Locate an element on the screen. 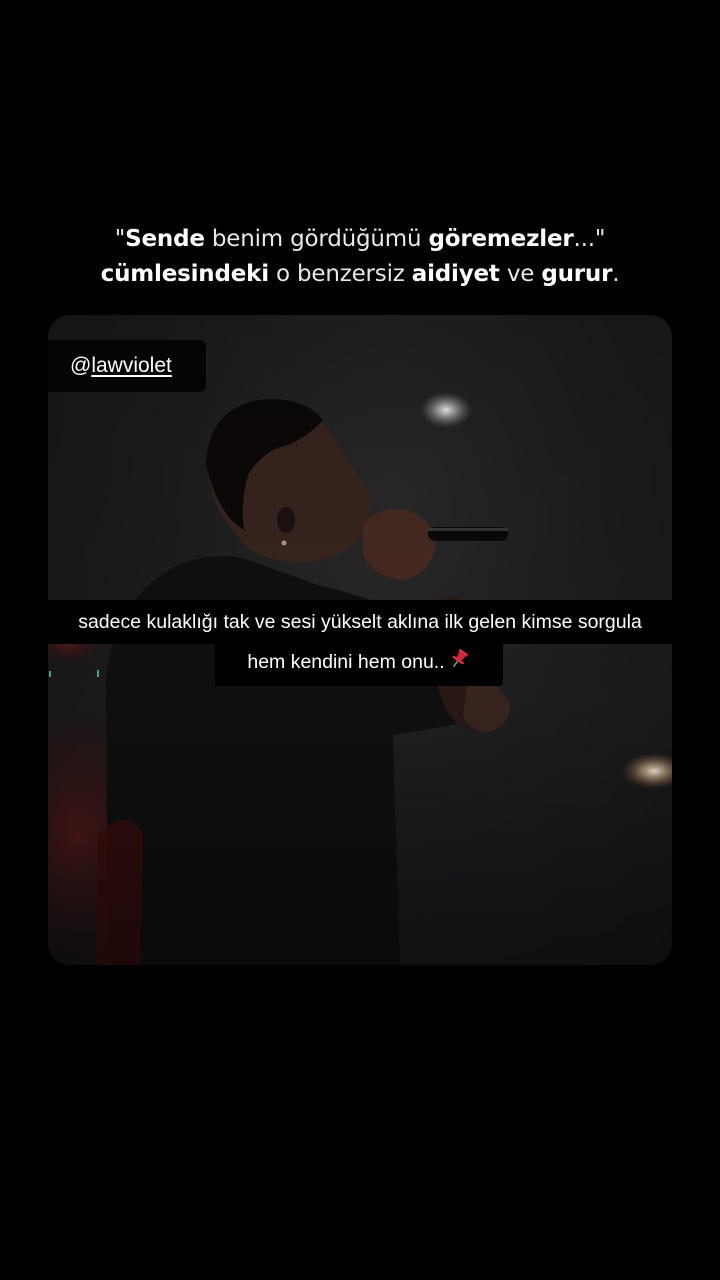  headline-word-aidiyet: aidiyet is located at coordinates (455, 274).